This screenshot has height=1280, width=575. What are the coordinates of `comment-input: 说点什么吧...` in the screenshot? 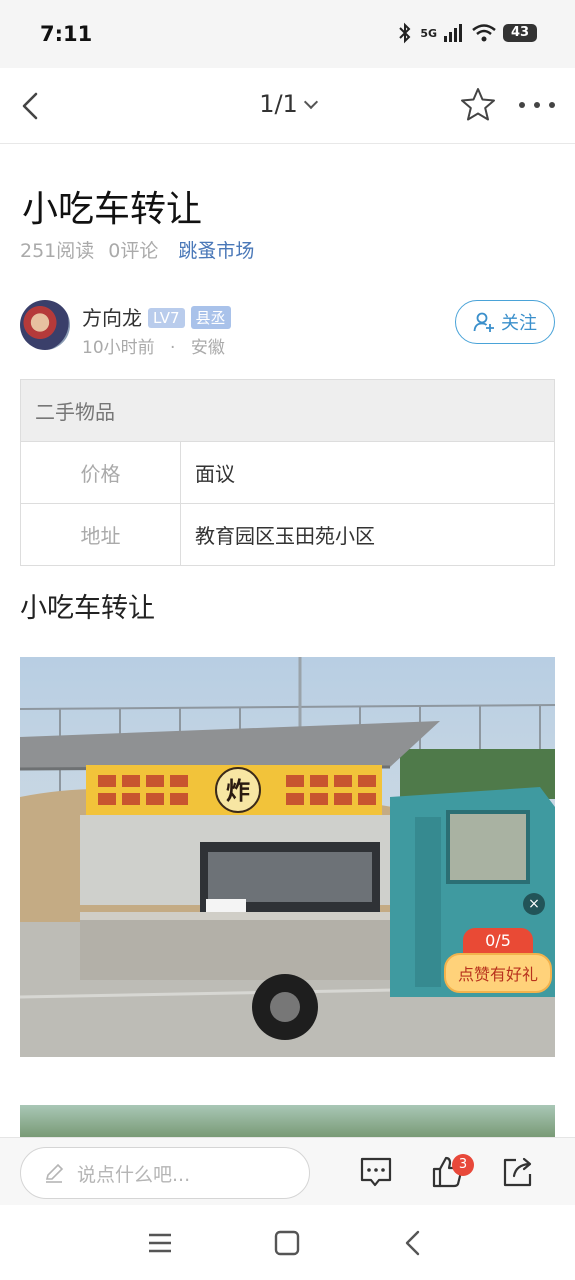 It's located at (165, 1173).